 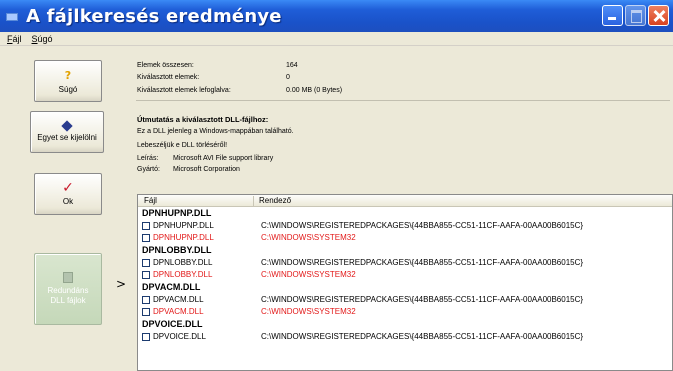 I want to click on redundant-label-line1: Redundáns, so click(x=68, y=290).